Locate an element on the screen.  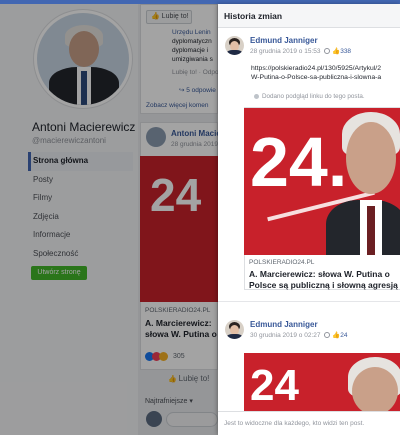
edit-note: Dodano podgląd linku do tego posta. is located at coordinates (309, 96).